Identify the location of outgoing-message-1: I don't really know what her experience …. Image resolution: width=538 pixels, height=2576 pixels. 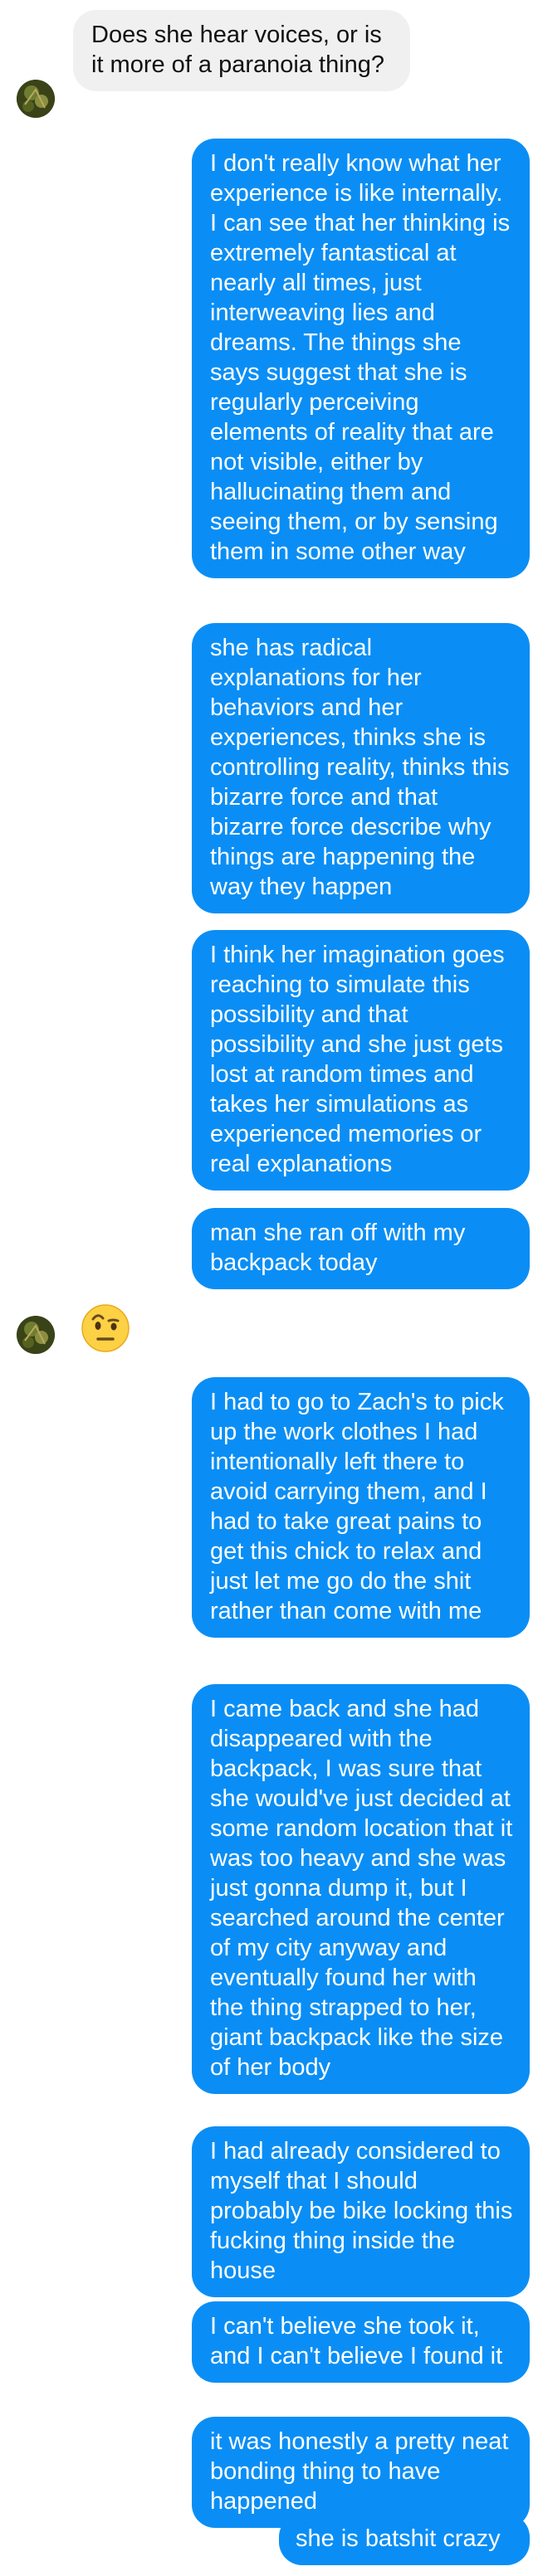
(361, 358).